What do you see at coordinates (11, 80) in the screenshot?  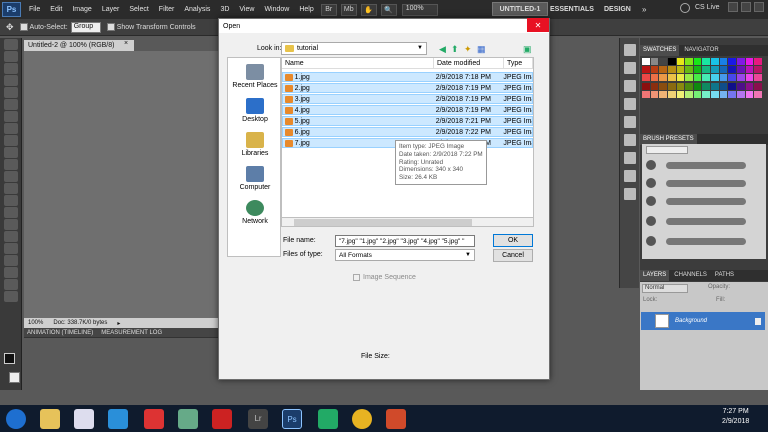 I see `quick-select-tool-icon` at bounding box center [11, 80].